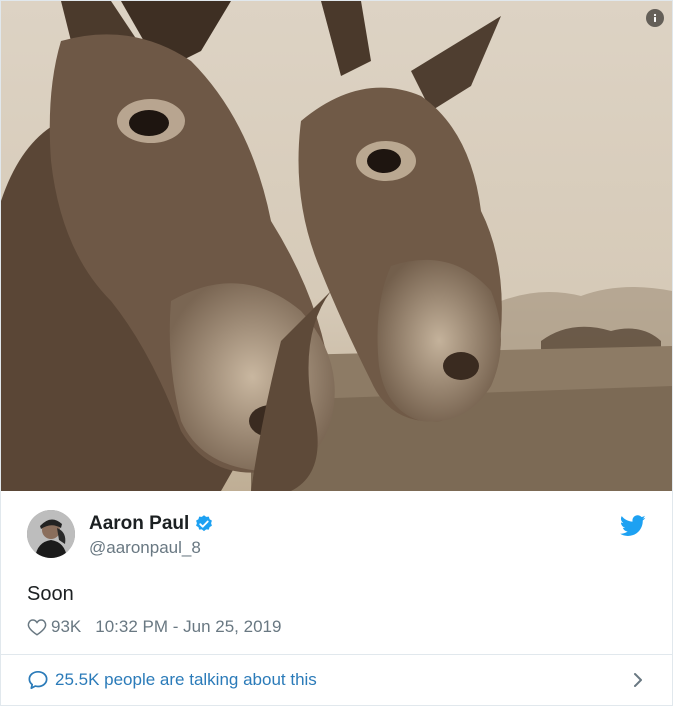 This screenshot has width=673, height=706. What do you see at coordinates (151, 548) in the screenshot?
I see `author-handle: @aaronpaul_8` at bounding box center [151, 548].